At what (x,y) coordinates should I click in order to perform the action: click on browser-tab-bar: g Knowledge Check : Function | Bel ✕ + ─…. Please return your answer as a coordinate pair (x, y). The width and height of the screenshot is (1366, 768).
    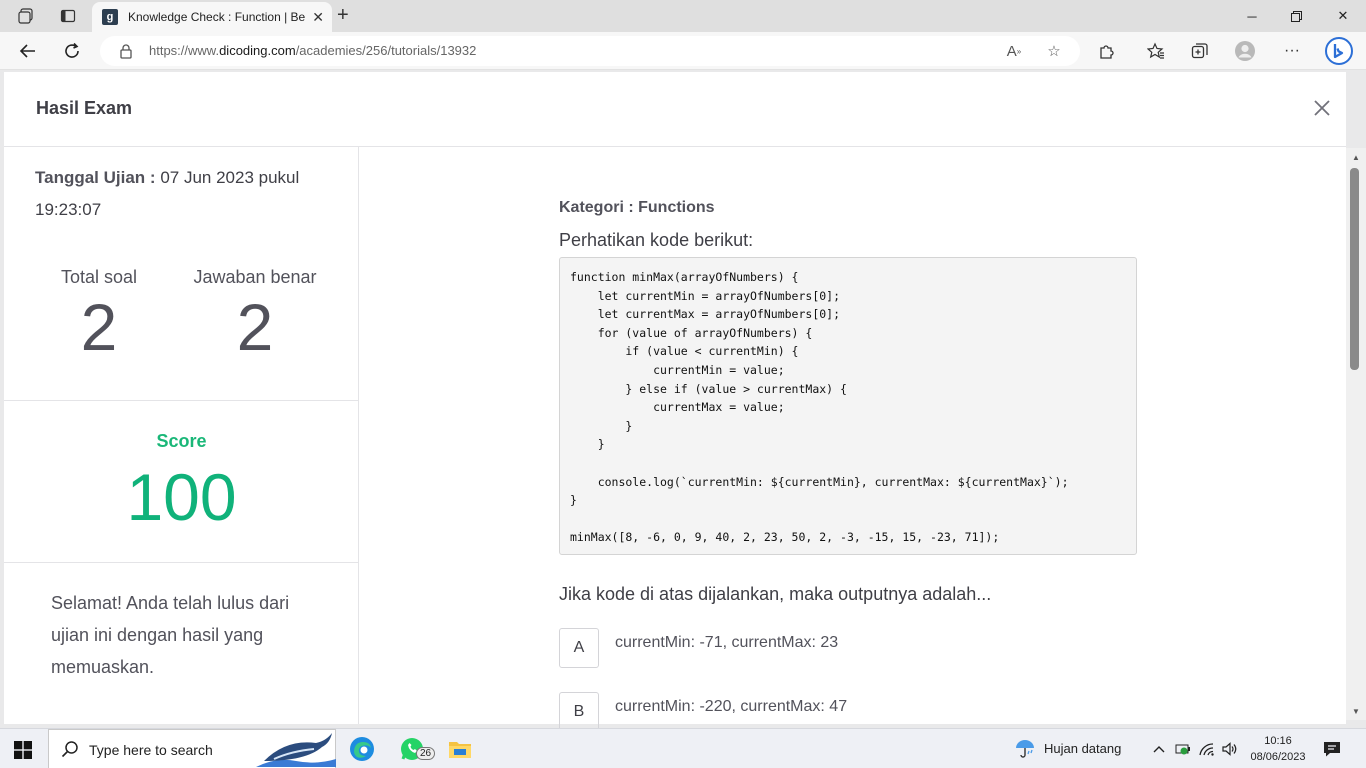
    Looking at the image, I should click on (683, 16).